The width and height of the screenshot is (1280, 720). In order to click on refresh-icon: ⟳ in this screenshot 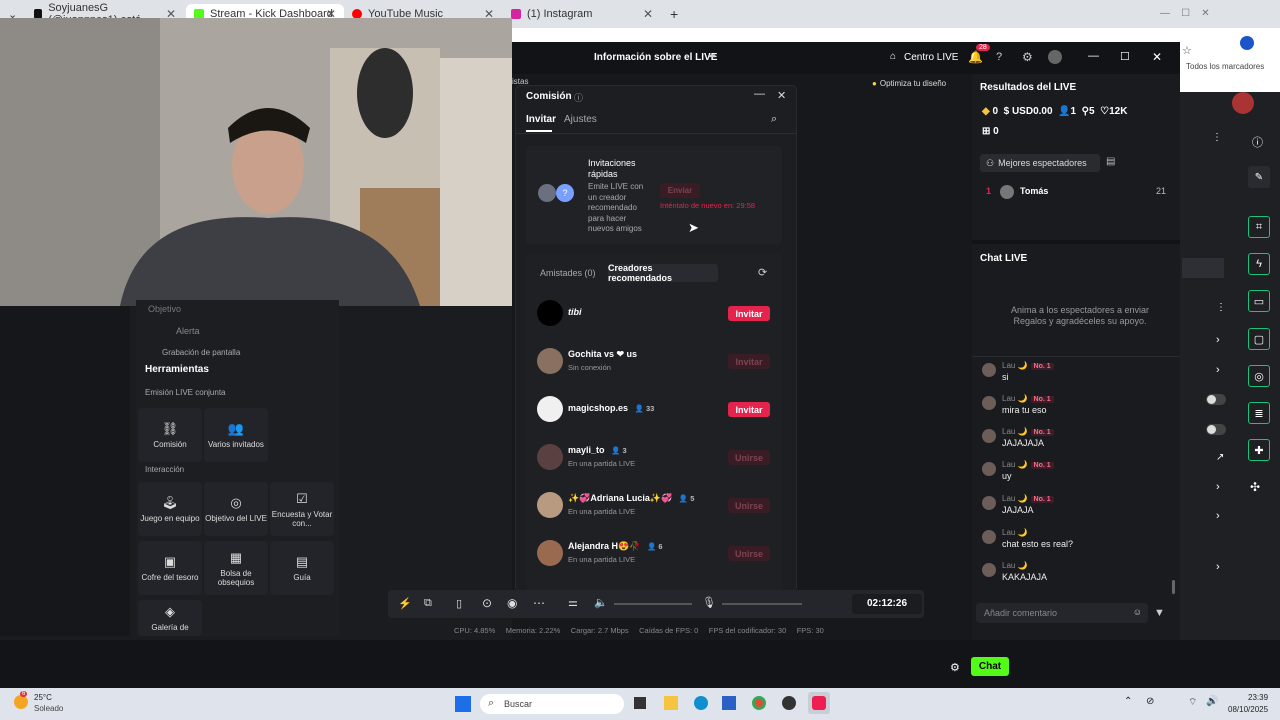, I will do `click(762, 272)`.